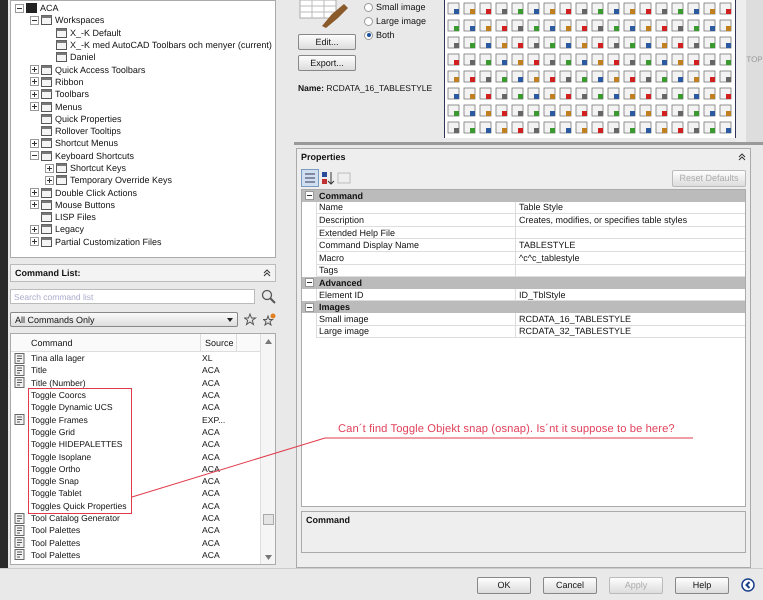 This screenshot has width=763, height=600. I want to click on scroll-thumb, so click(268, 519).